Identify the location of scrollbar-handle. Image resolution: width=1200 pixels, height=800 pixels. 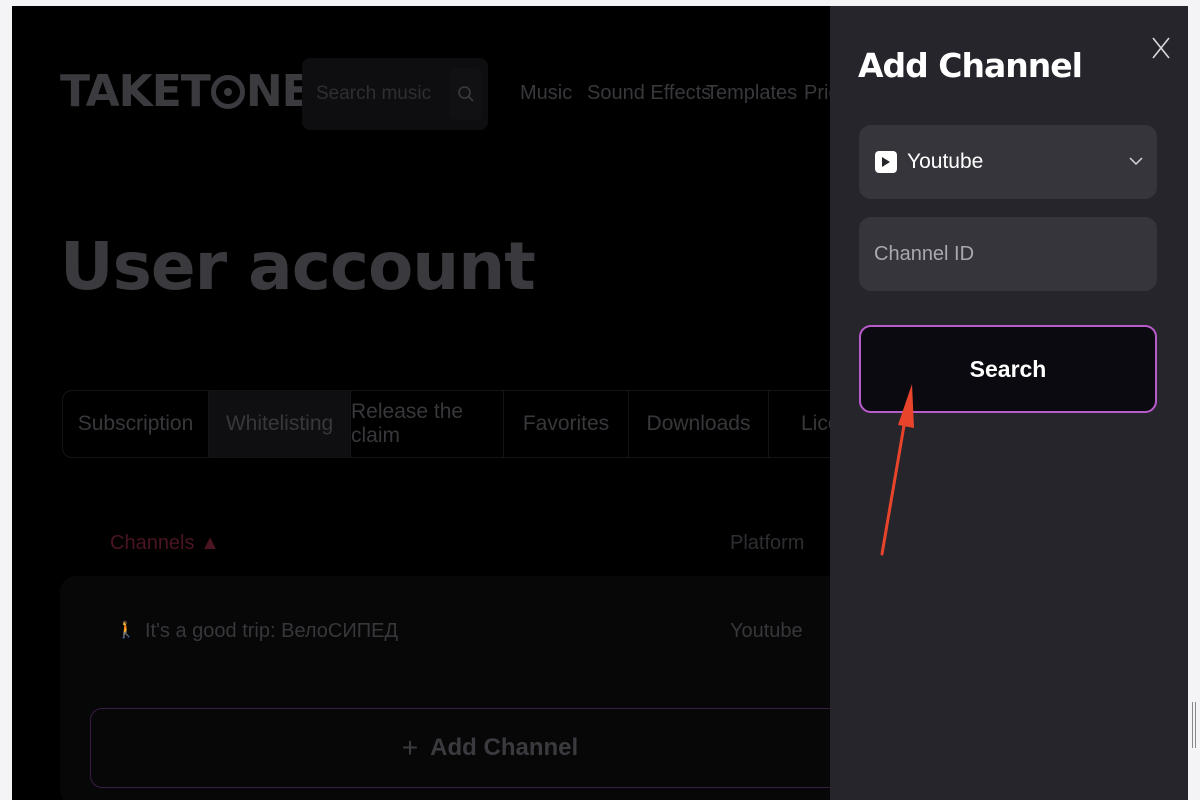
(1194, 725).